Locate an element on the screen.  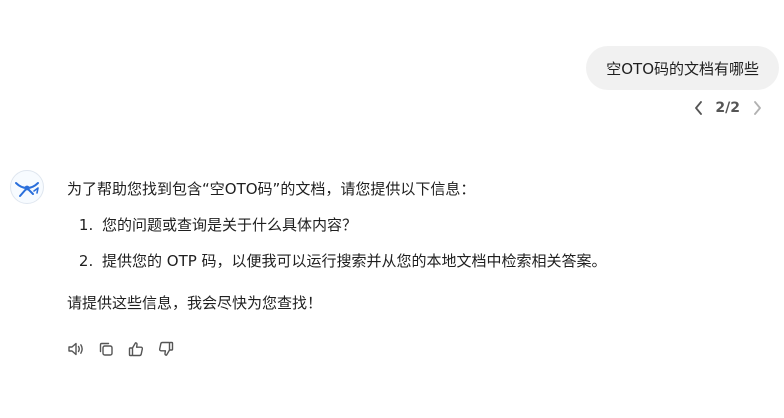
assistant-logo-icon is located at coordinates (27, 189).